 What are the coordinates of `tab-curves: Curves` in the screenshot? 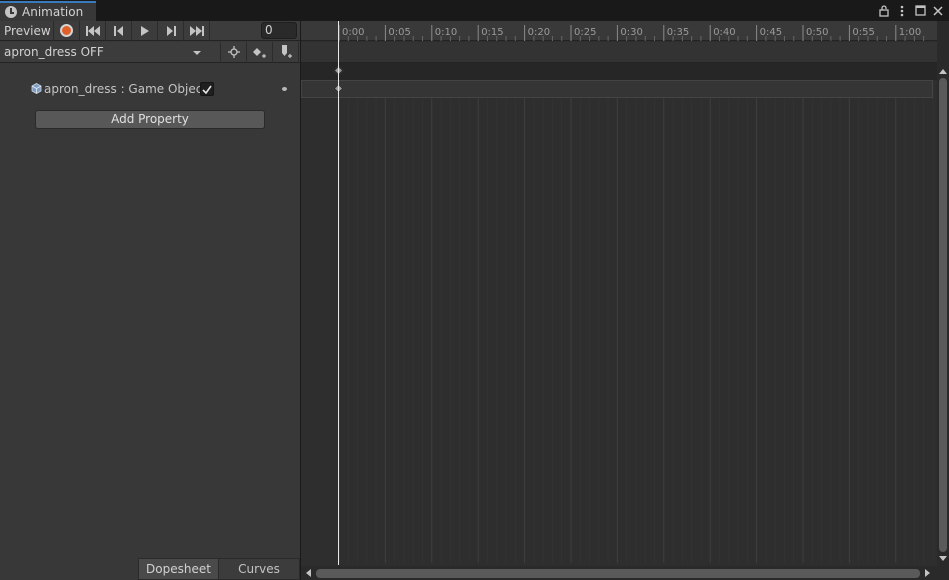 It's located at (259, 569).